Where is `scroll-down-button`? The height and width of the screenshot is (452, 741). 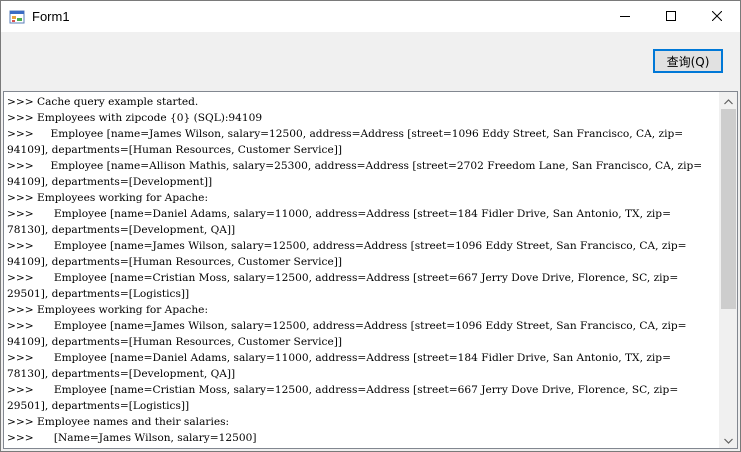 scroll-down-button is located at coordinates (728, 439).